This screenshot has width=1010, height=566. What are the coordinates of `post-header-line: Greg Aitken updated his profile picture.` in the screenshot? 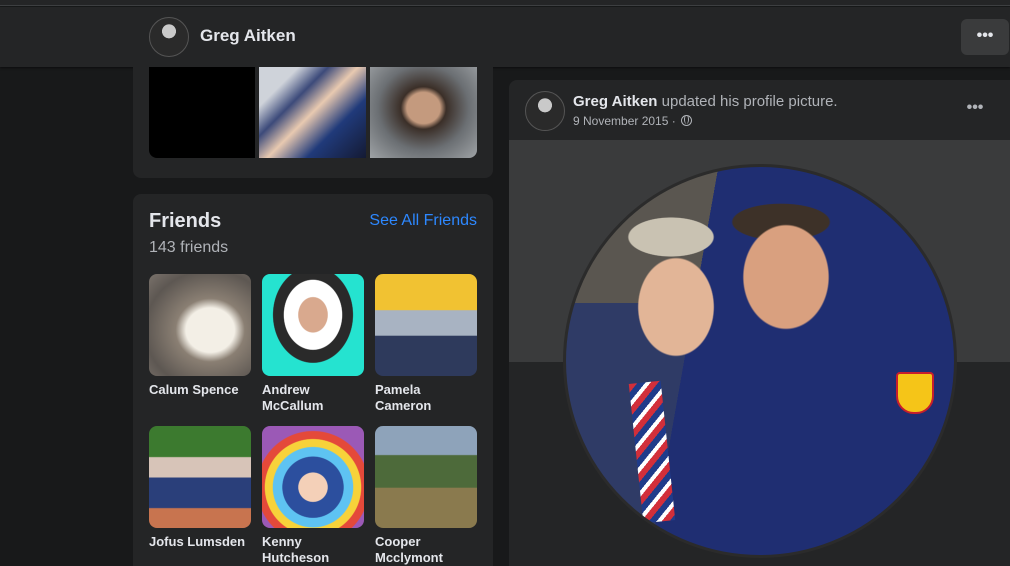 It's located at (705, 101).